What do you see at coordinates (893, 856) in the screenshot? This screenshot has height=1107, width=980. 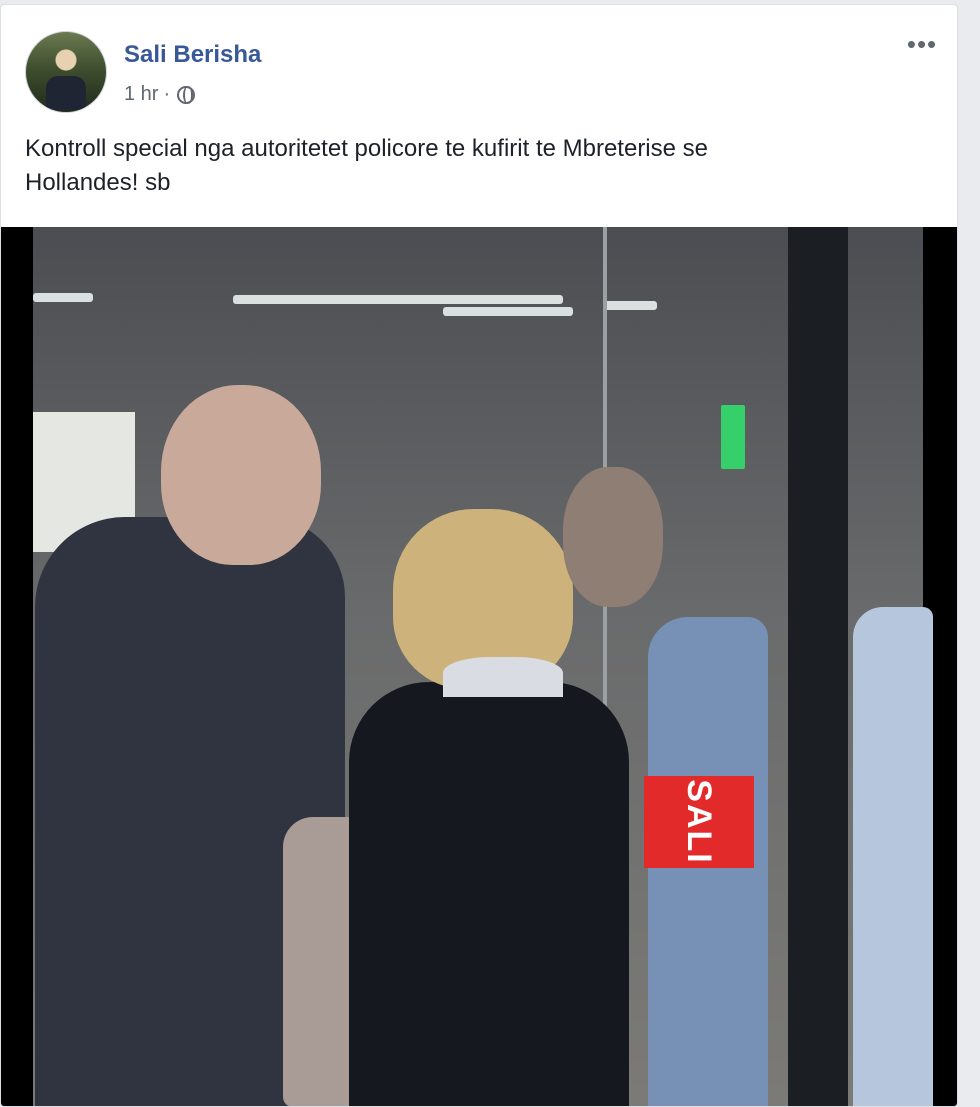 I see `second-officer` at bounding box center [893, 856].